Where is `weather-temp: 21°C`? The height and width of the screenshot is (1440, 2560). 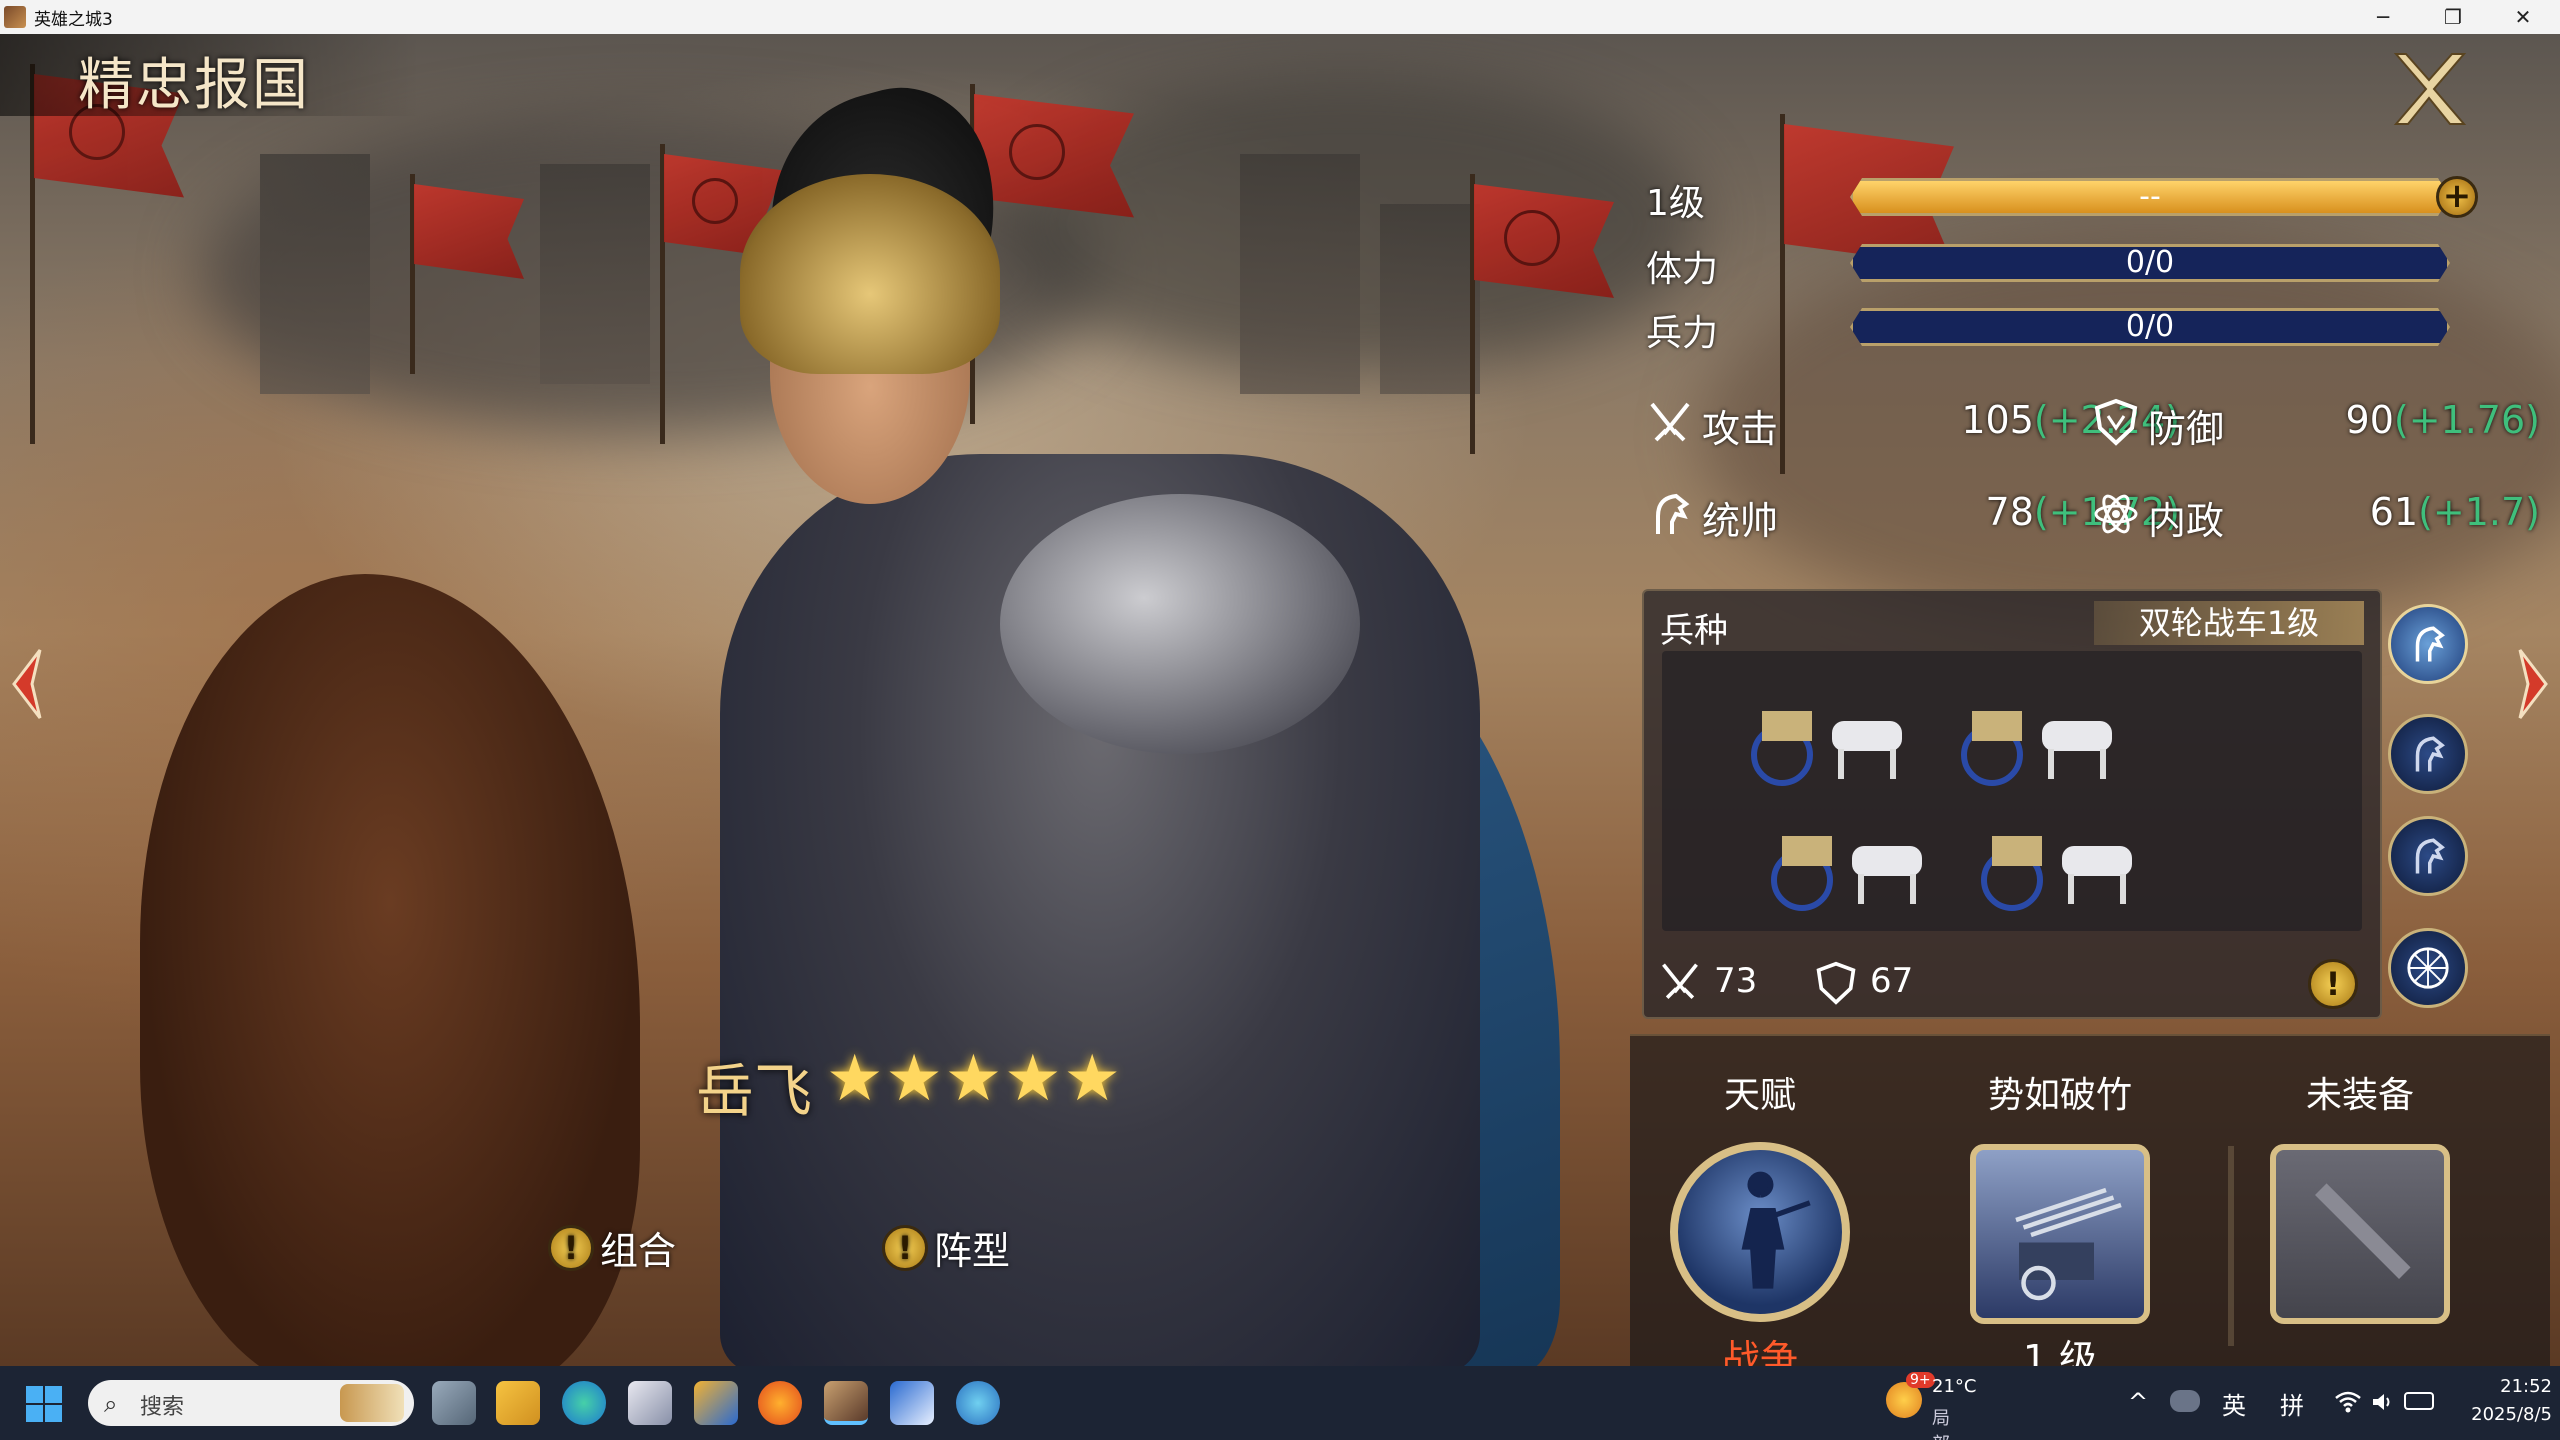
weather-temp: 21°C is located at coordinates (1954, 1386).